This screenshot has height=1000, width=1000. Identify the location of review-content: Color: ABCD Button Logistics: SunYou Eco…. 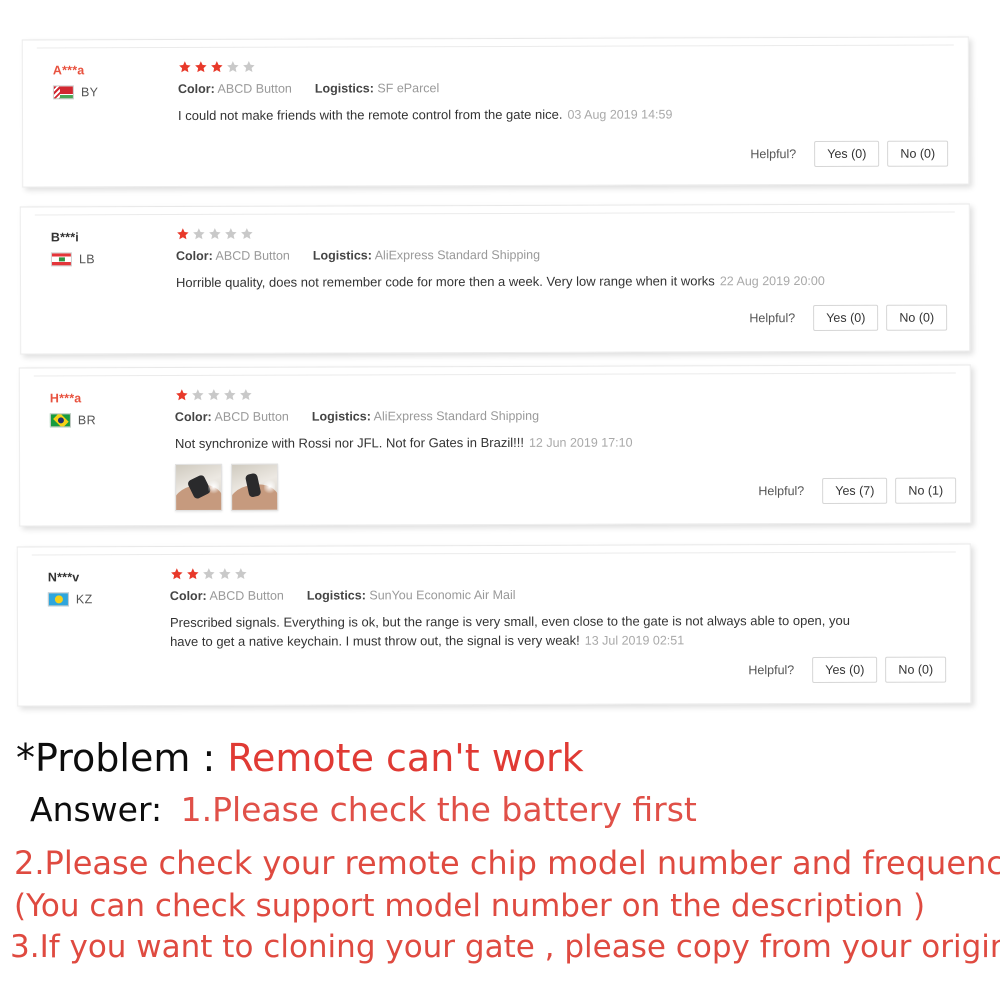
(560, 607).